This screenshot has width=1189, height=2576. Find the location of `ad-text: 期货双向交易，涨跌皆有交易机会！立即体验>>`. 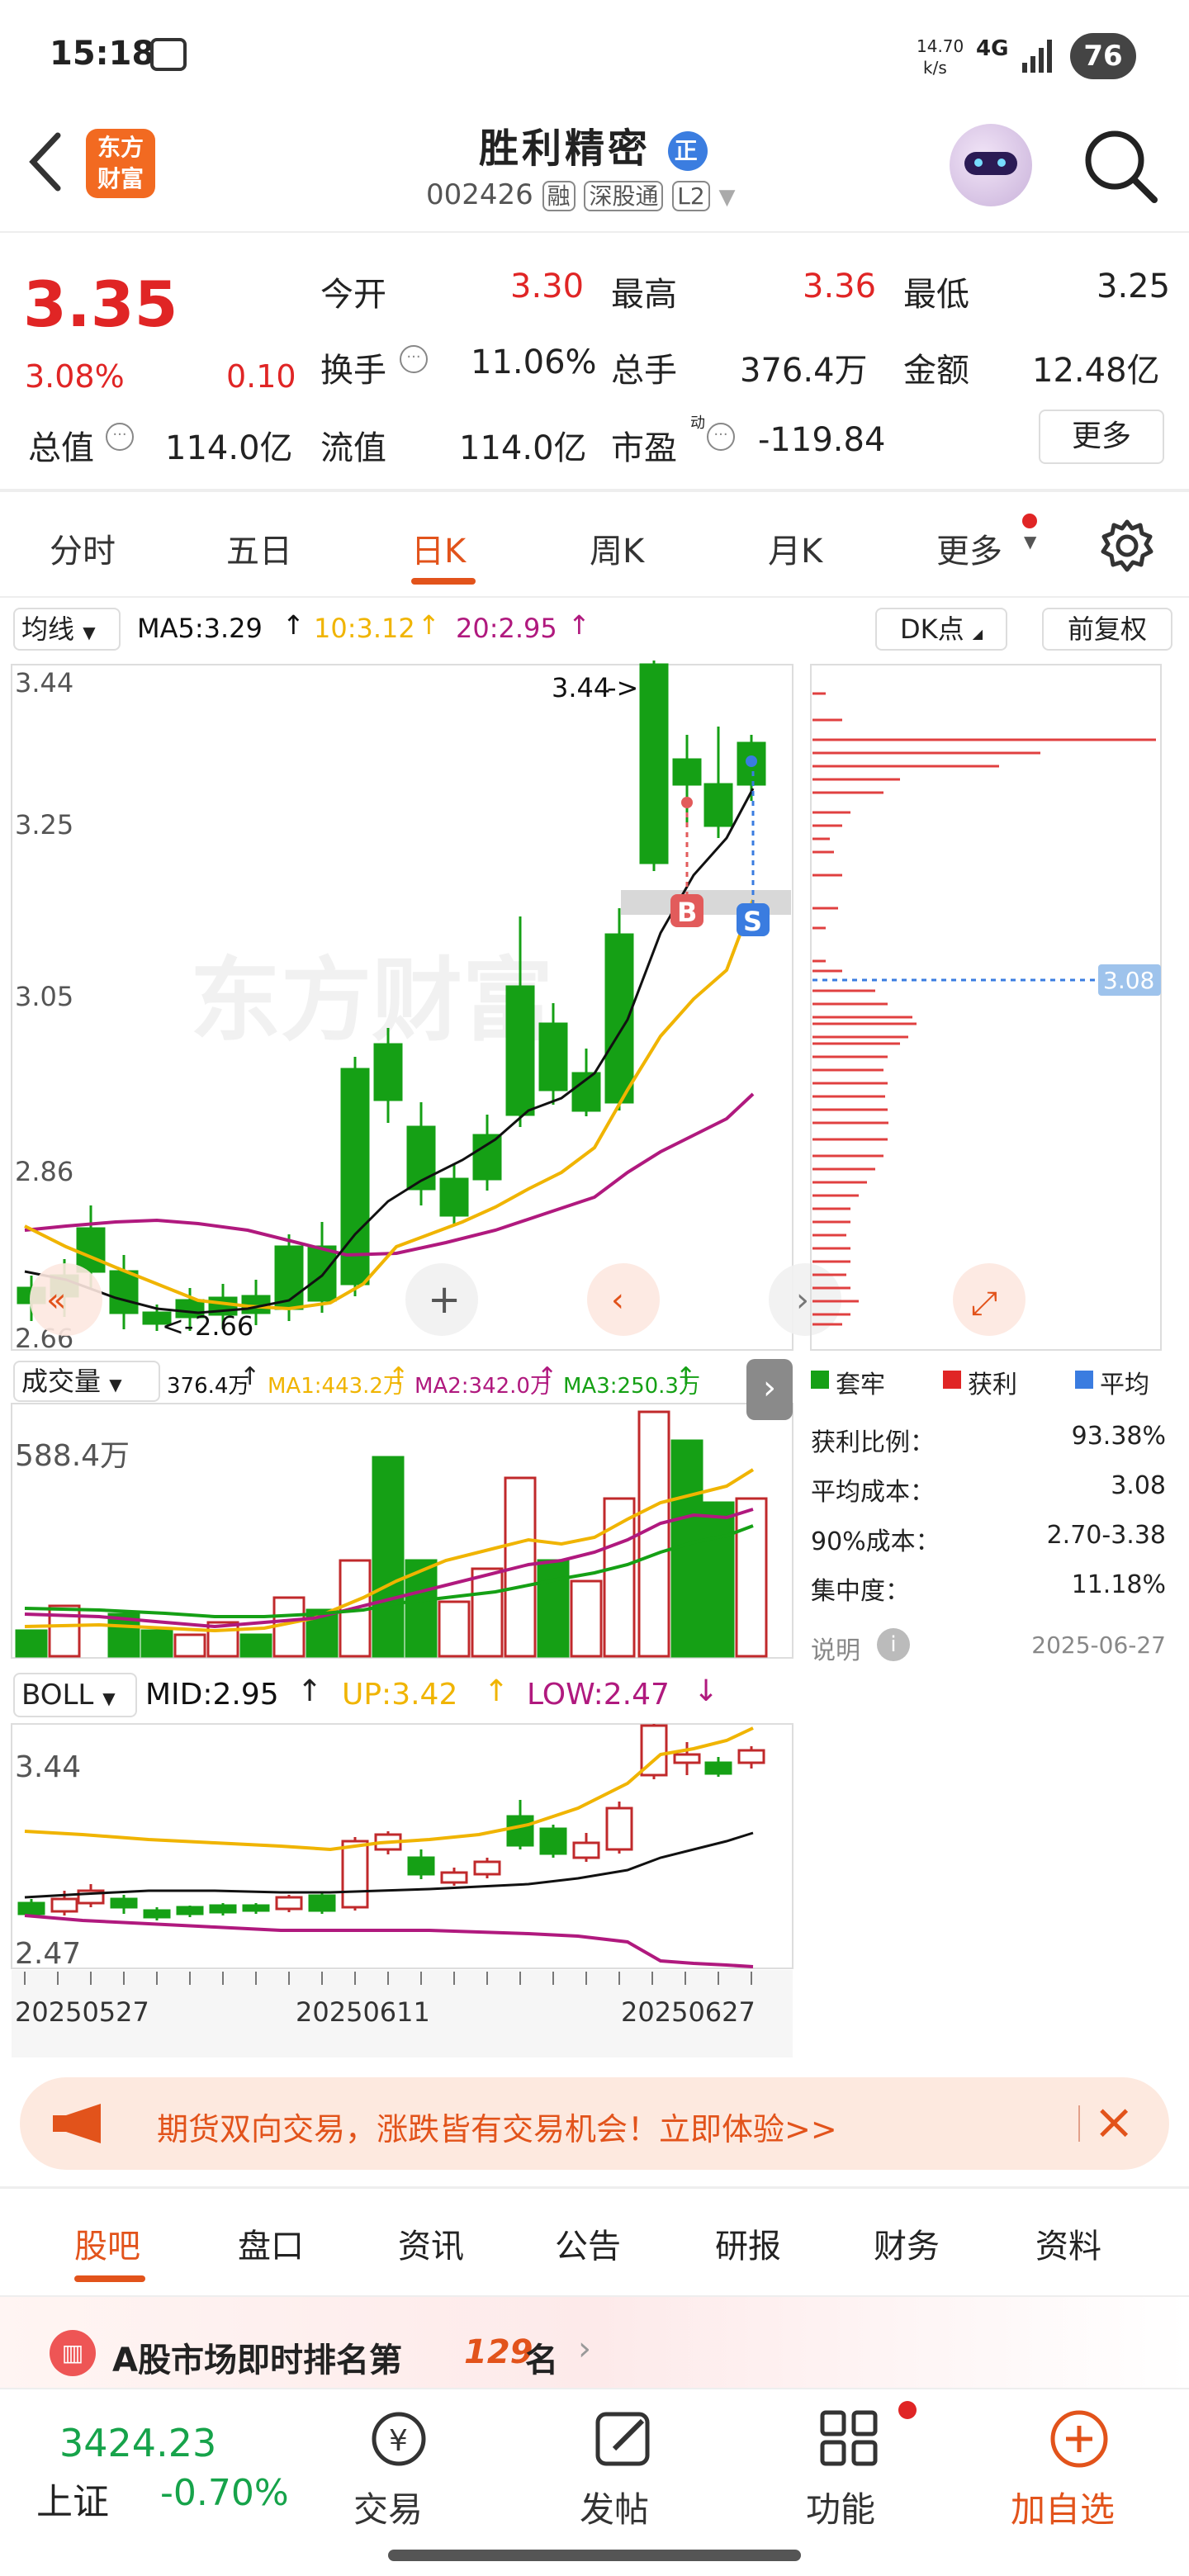

ad-text: 期货双向交易，涨跌皆有交易机会！立即体验>> is located at coordinates (497, 2129).